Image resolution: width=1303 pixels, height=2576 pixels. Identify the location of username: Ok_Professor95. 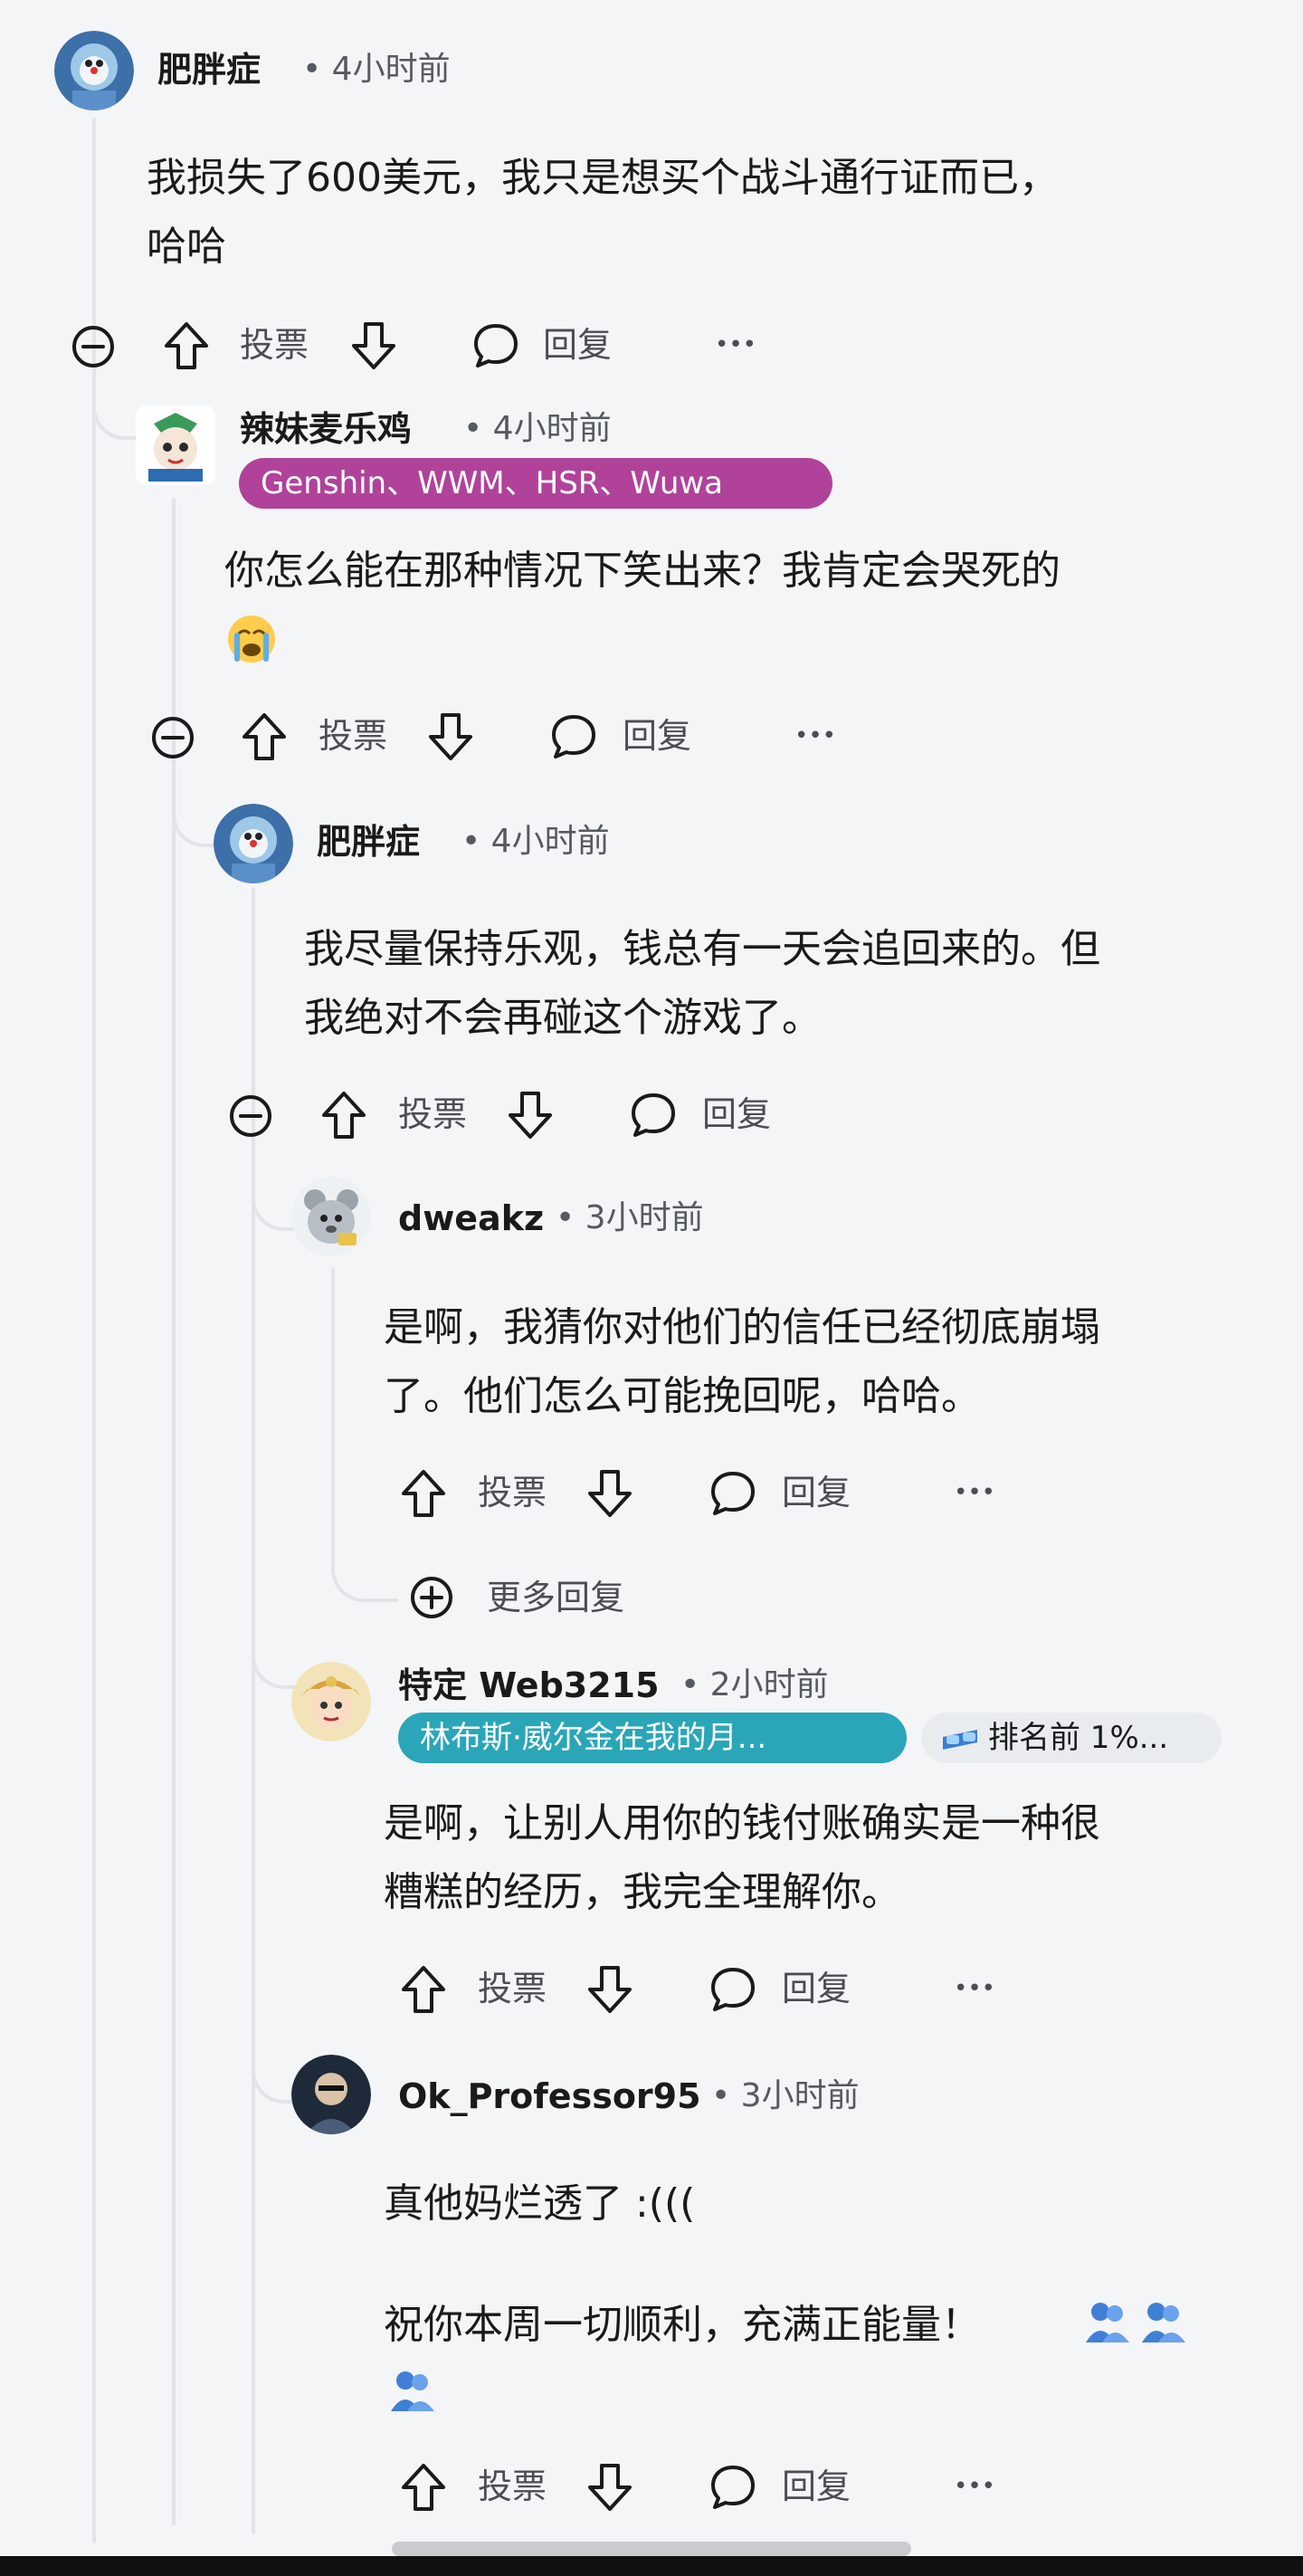
(549, 2096).